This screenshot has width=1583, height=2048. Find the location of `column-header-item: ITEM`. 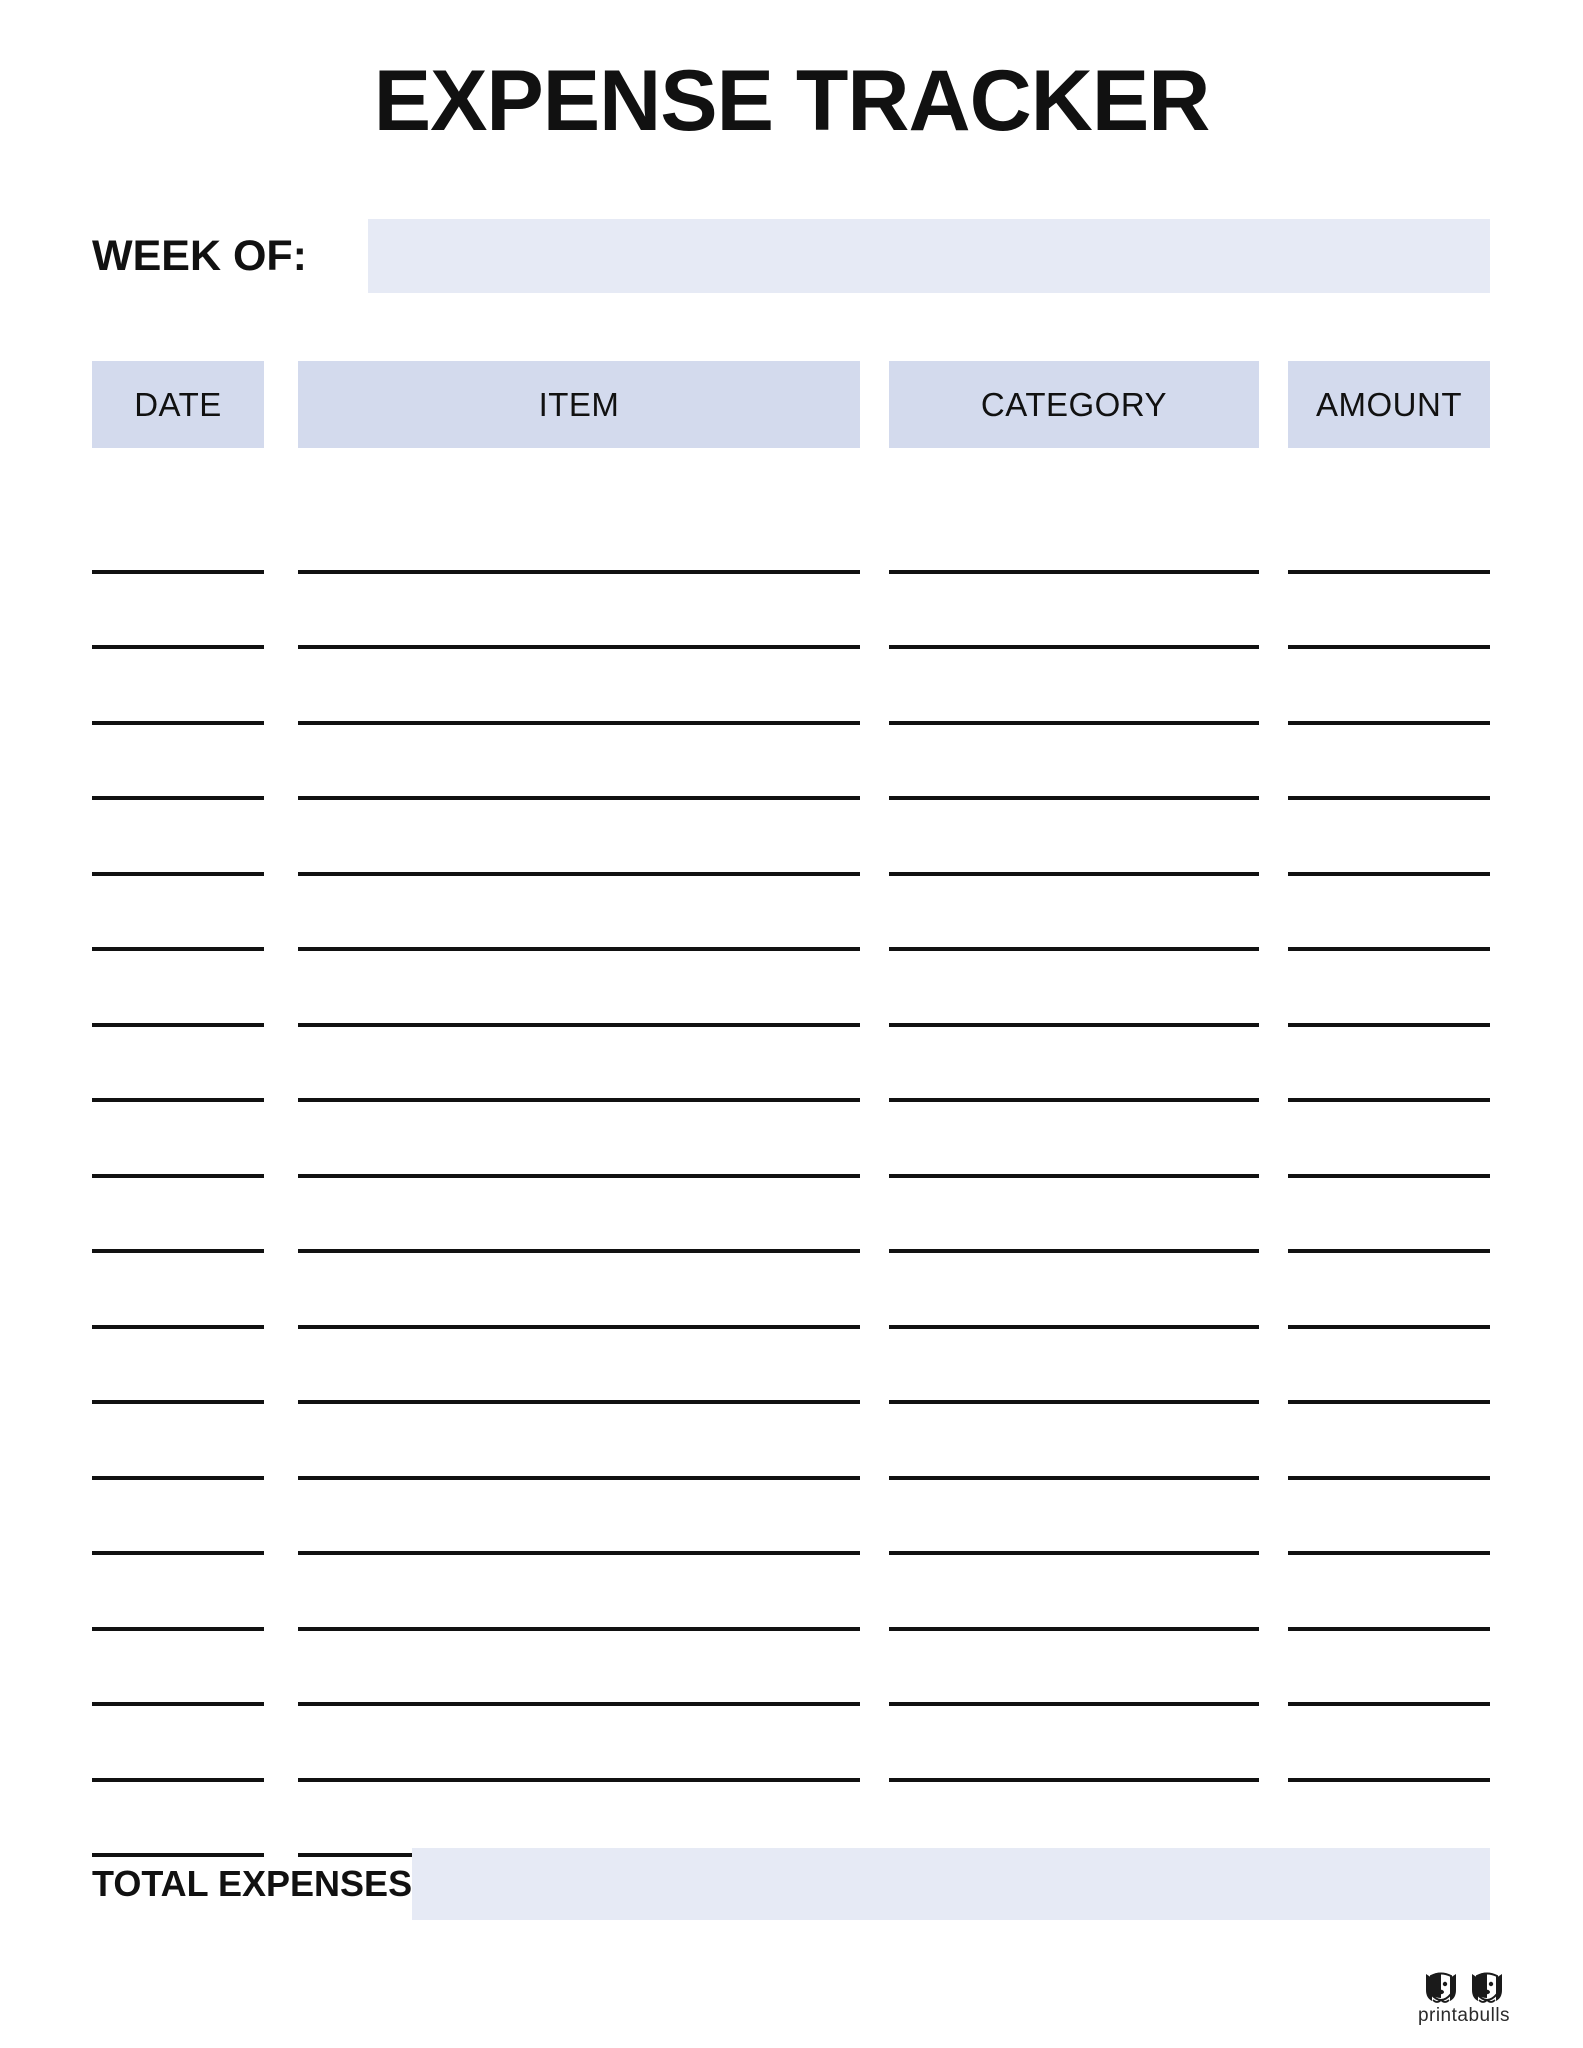

column-header-item: ITEM is located at coordinates (579, 404).